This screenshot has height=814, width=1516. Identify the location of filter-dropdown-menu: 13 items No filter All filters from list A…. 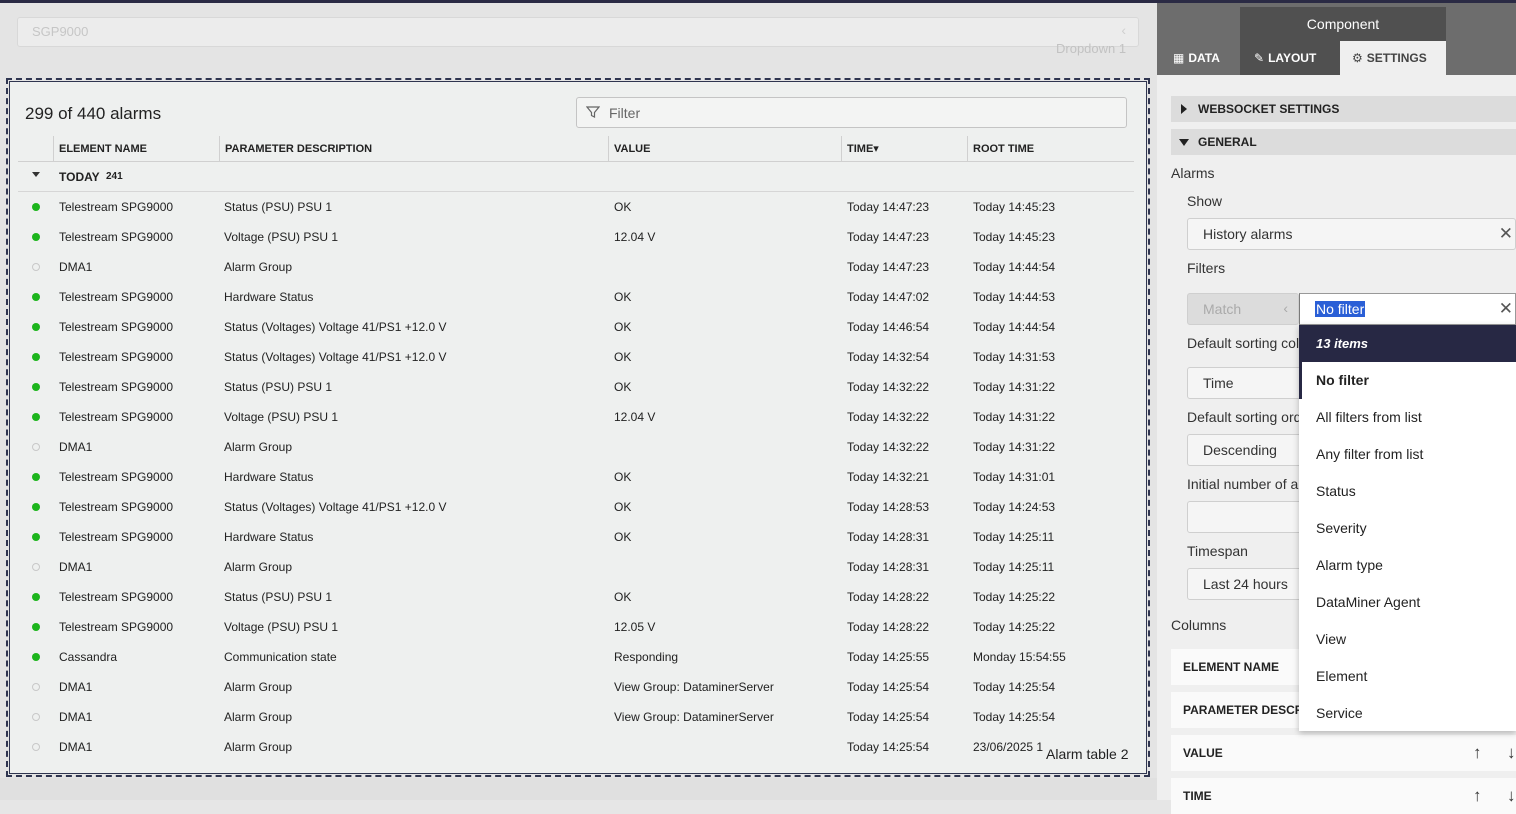
(1407, 528).